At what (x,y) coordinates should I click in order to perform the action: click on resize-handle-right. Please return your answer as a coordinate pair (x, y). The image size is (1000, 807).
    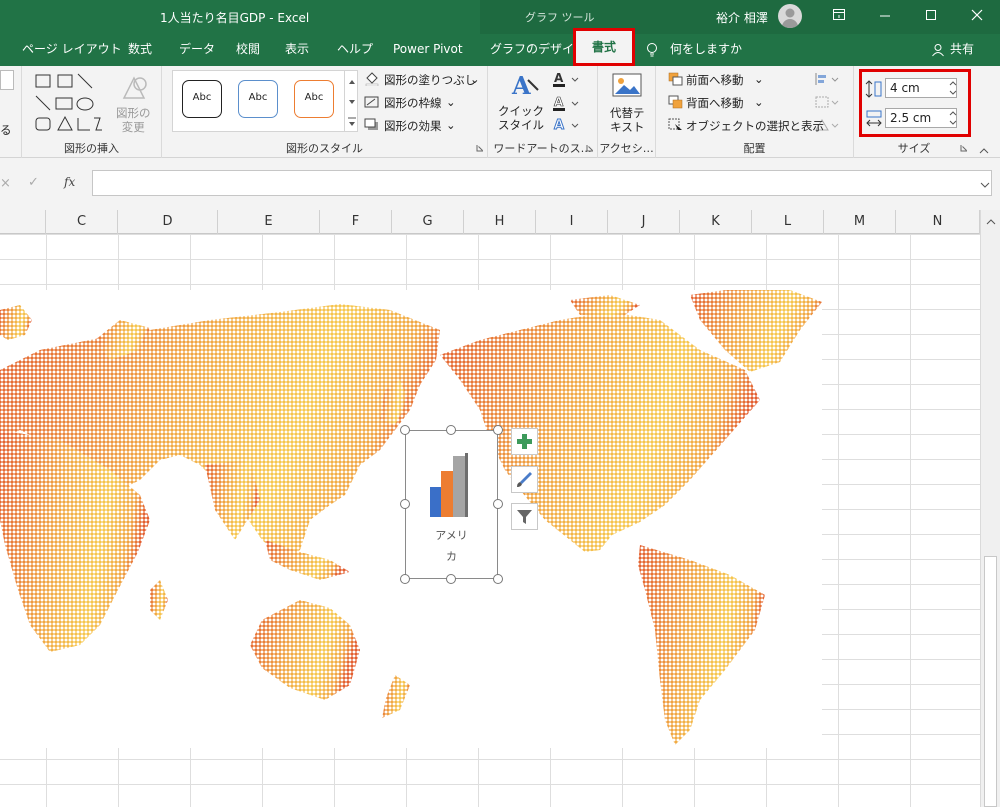
    Looking at the image, I should click on (498, 504).